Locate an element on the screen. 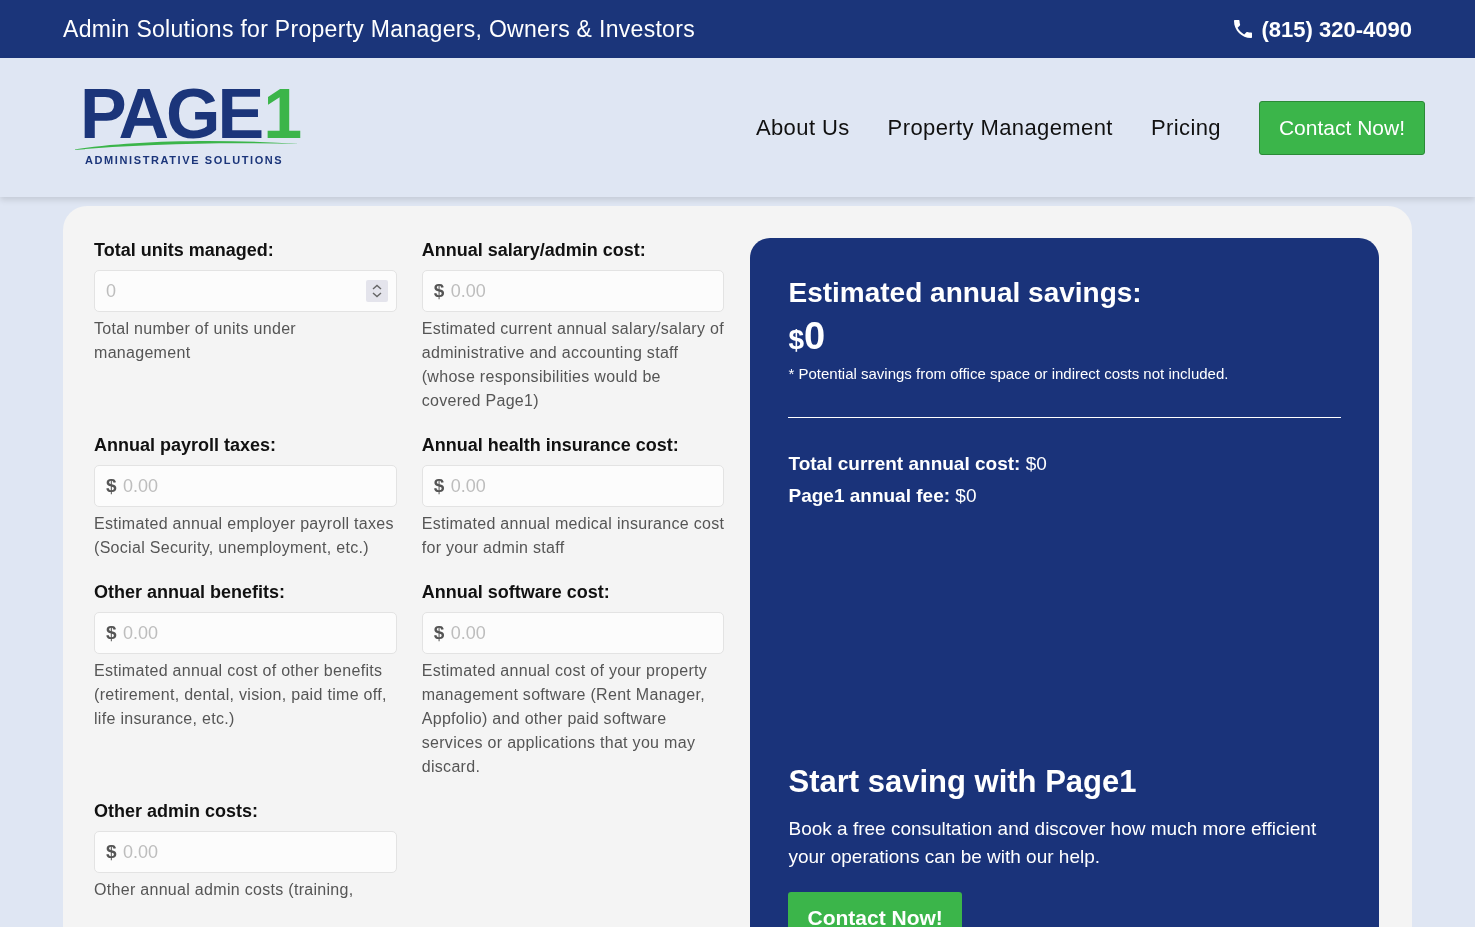 The height and width of the screenshot is (927, 1475). field-label: Annual health insurance cost: is located at coordinates (550, 445).